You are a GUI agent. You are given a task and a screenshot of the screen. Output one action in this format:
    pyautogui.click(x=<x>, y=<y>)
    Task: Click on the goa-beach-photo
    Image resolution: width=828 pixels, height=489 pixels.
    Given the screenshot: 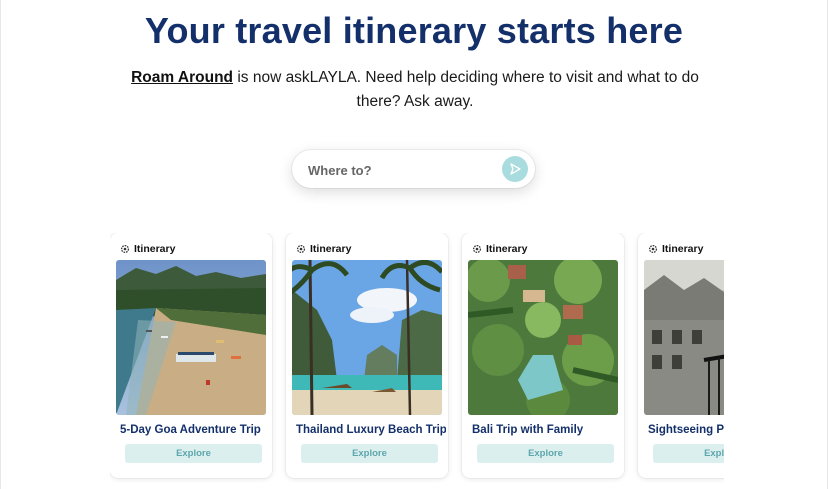 What is the action you would take?
    pyautogui.click(x=191, y=337)
    